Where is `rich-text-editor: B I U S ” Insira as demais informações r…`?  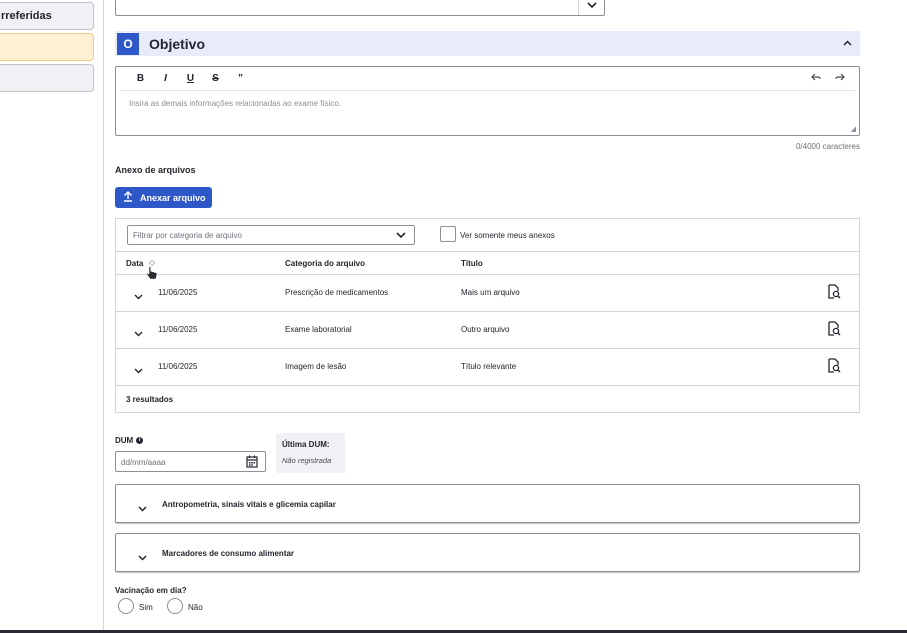
rich-text-editor: B I U S ” Insira as demais informações r… is located at coordinates (487, 101).